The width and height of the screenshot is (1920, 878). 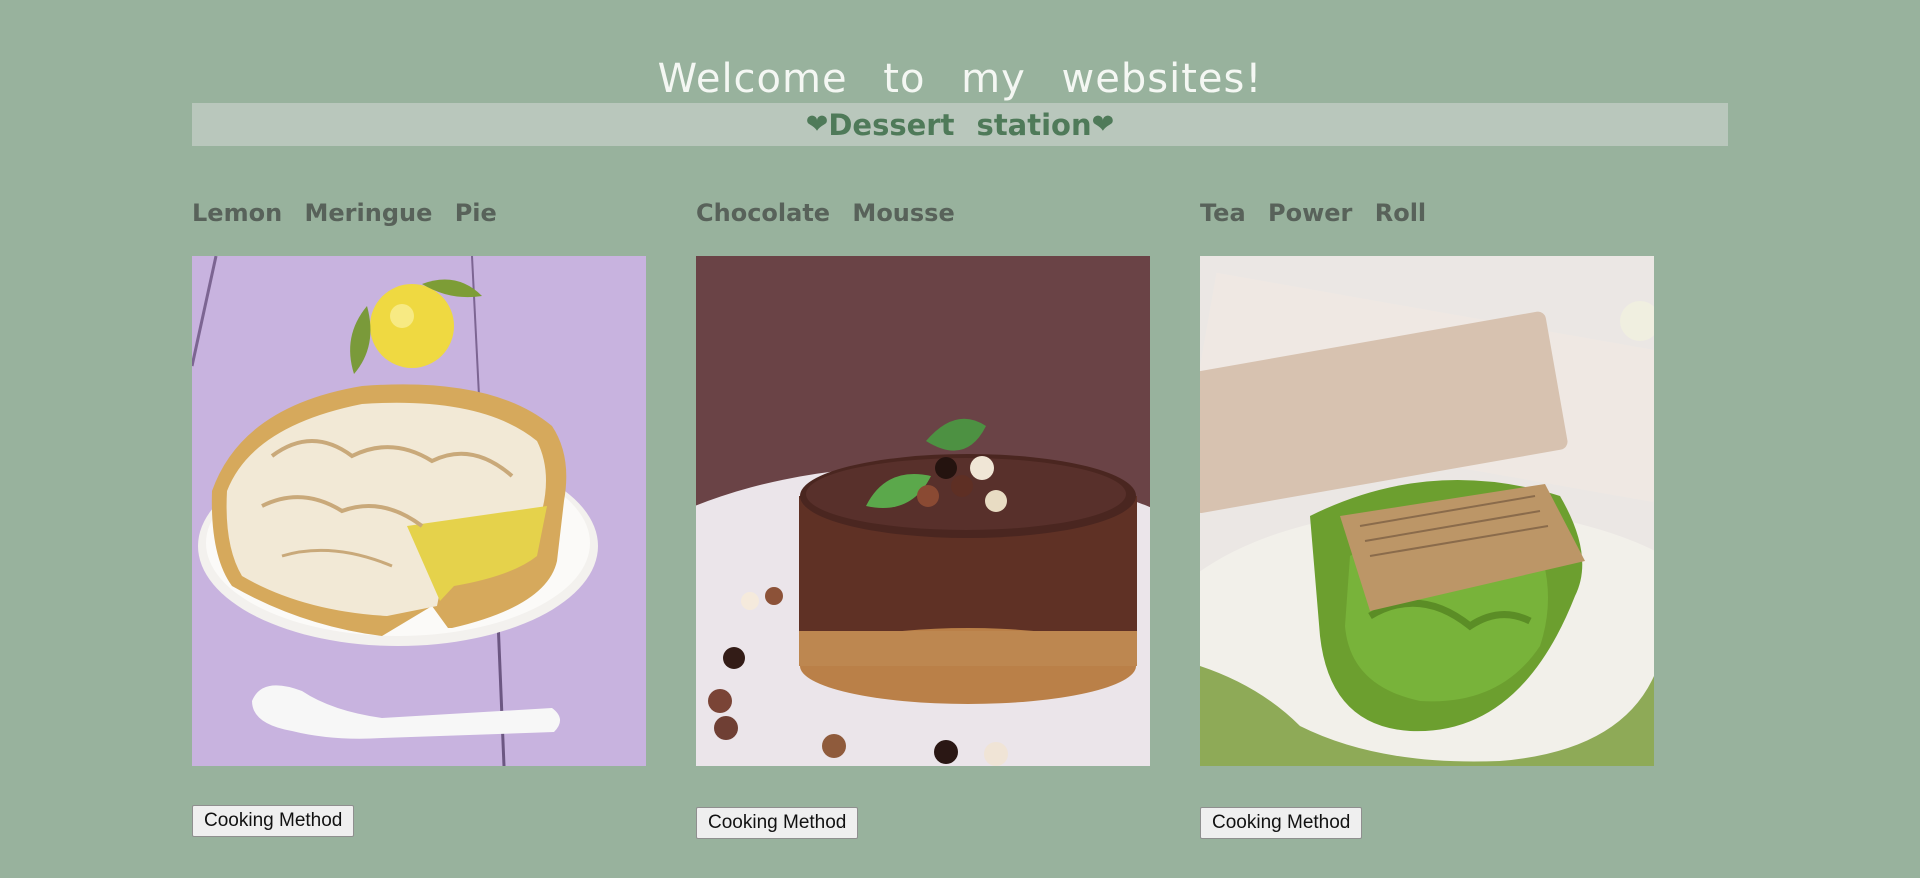 I want to click on matcha-roll-photo, so click(x=1427, y=511).